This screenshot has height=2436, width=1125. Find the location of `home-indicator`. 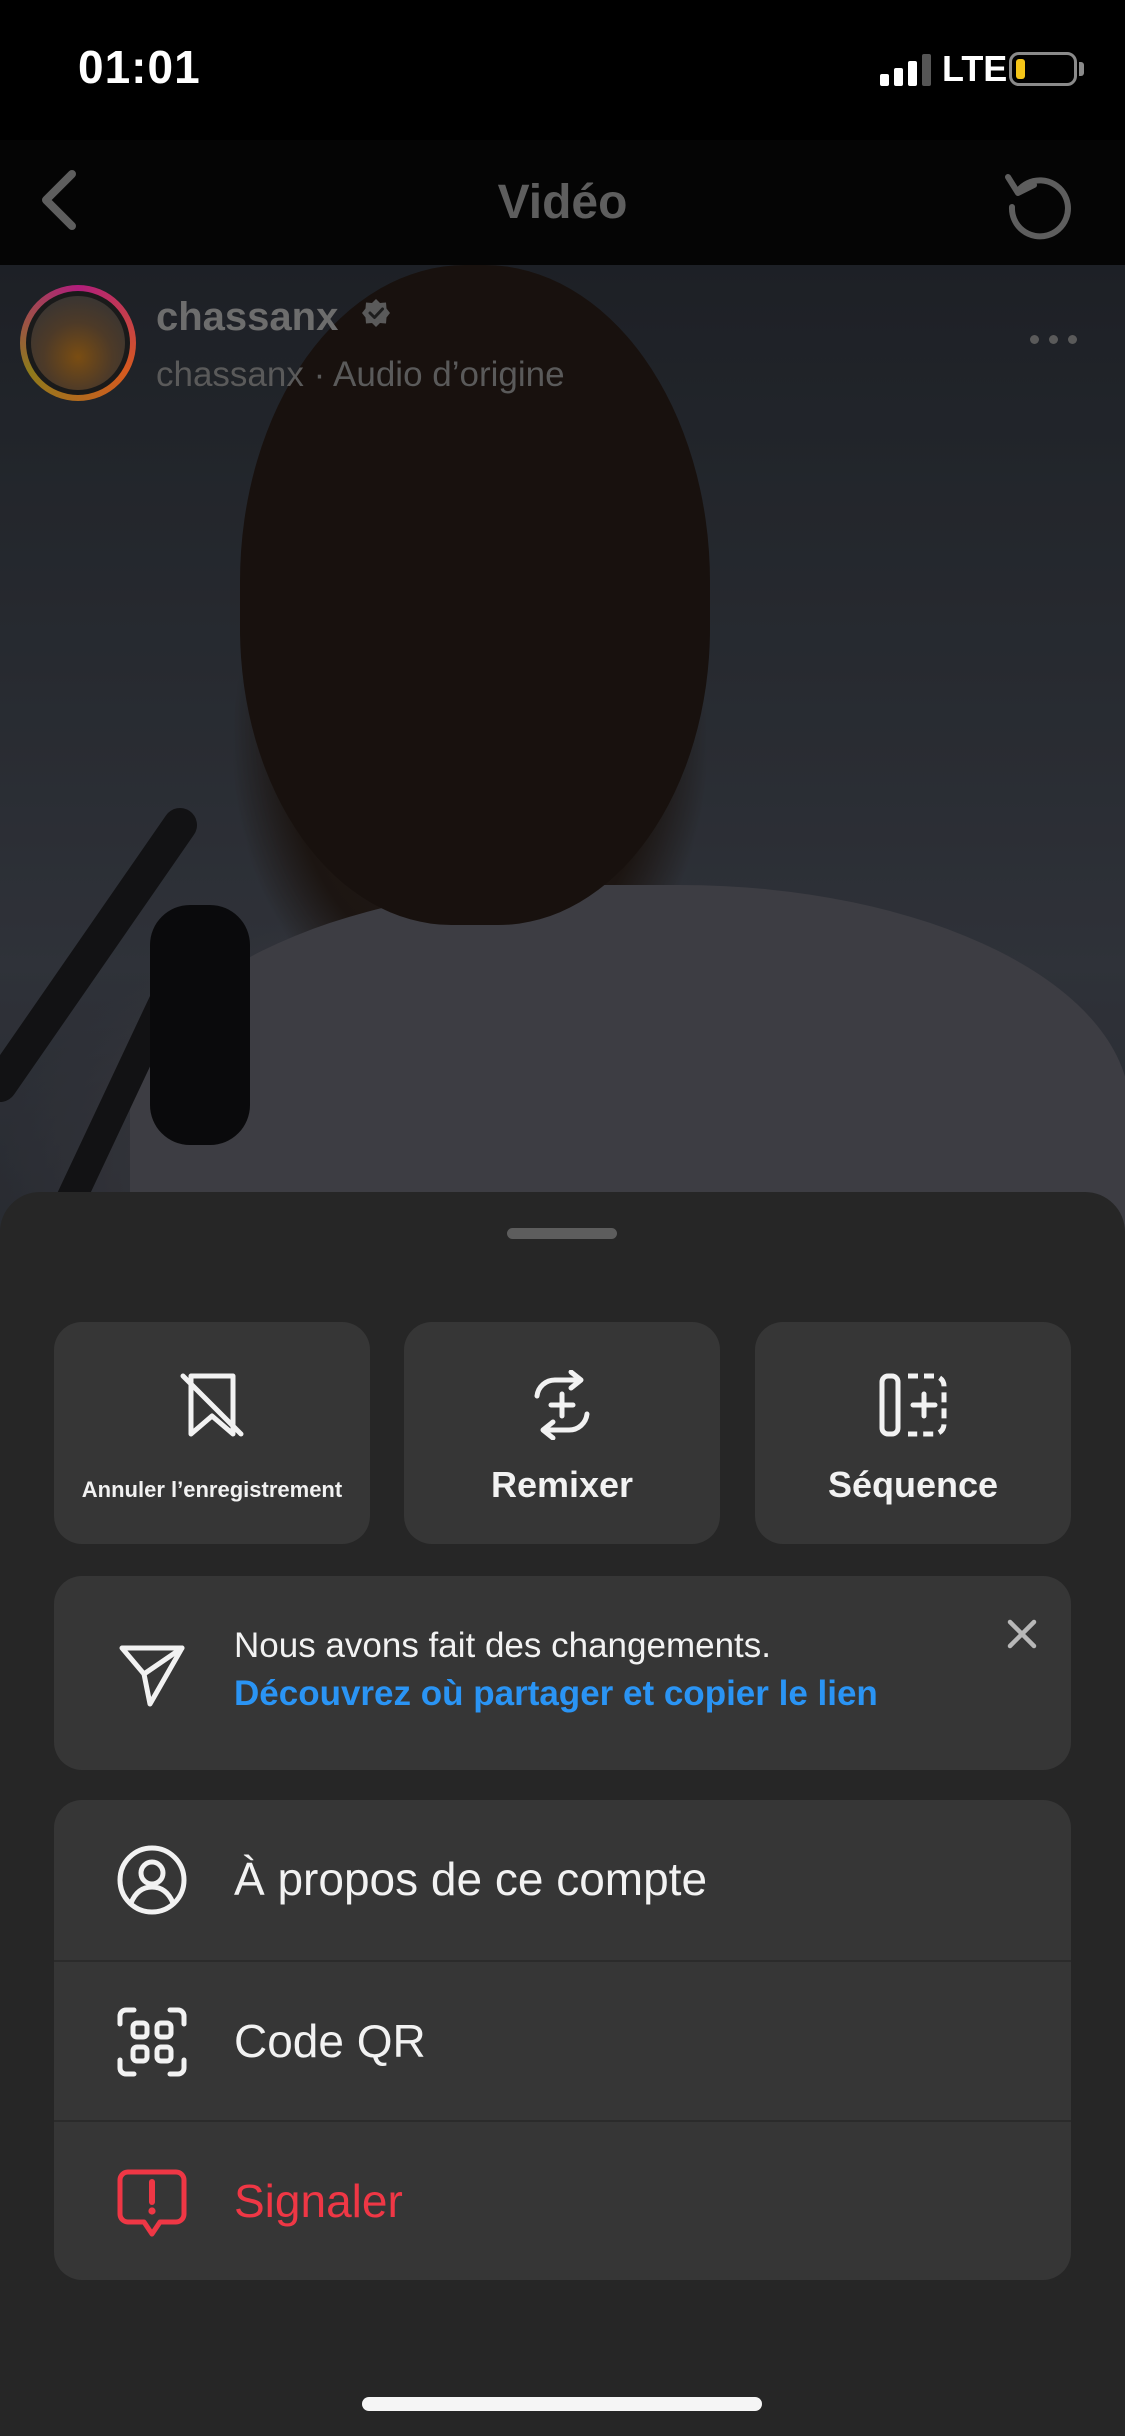

home-indicator is located at coordinates (562, 2404).